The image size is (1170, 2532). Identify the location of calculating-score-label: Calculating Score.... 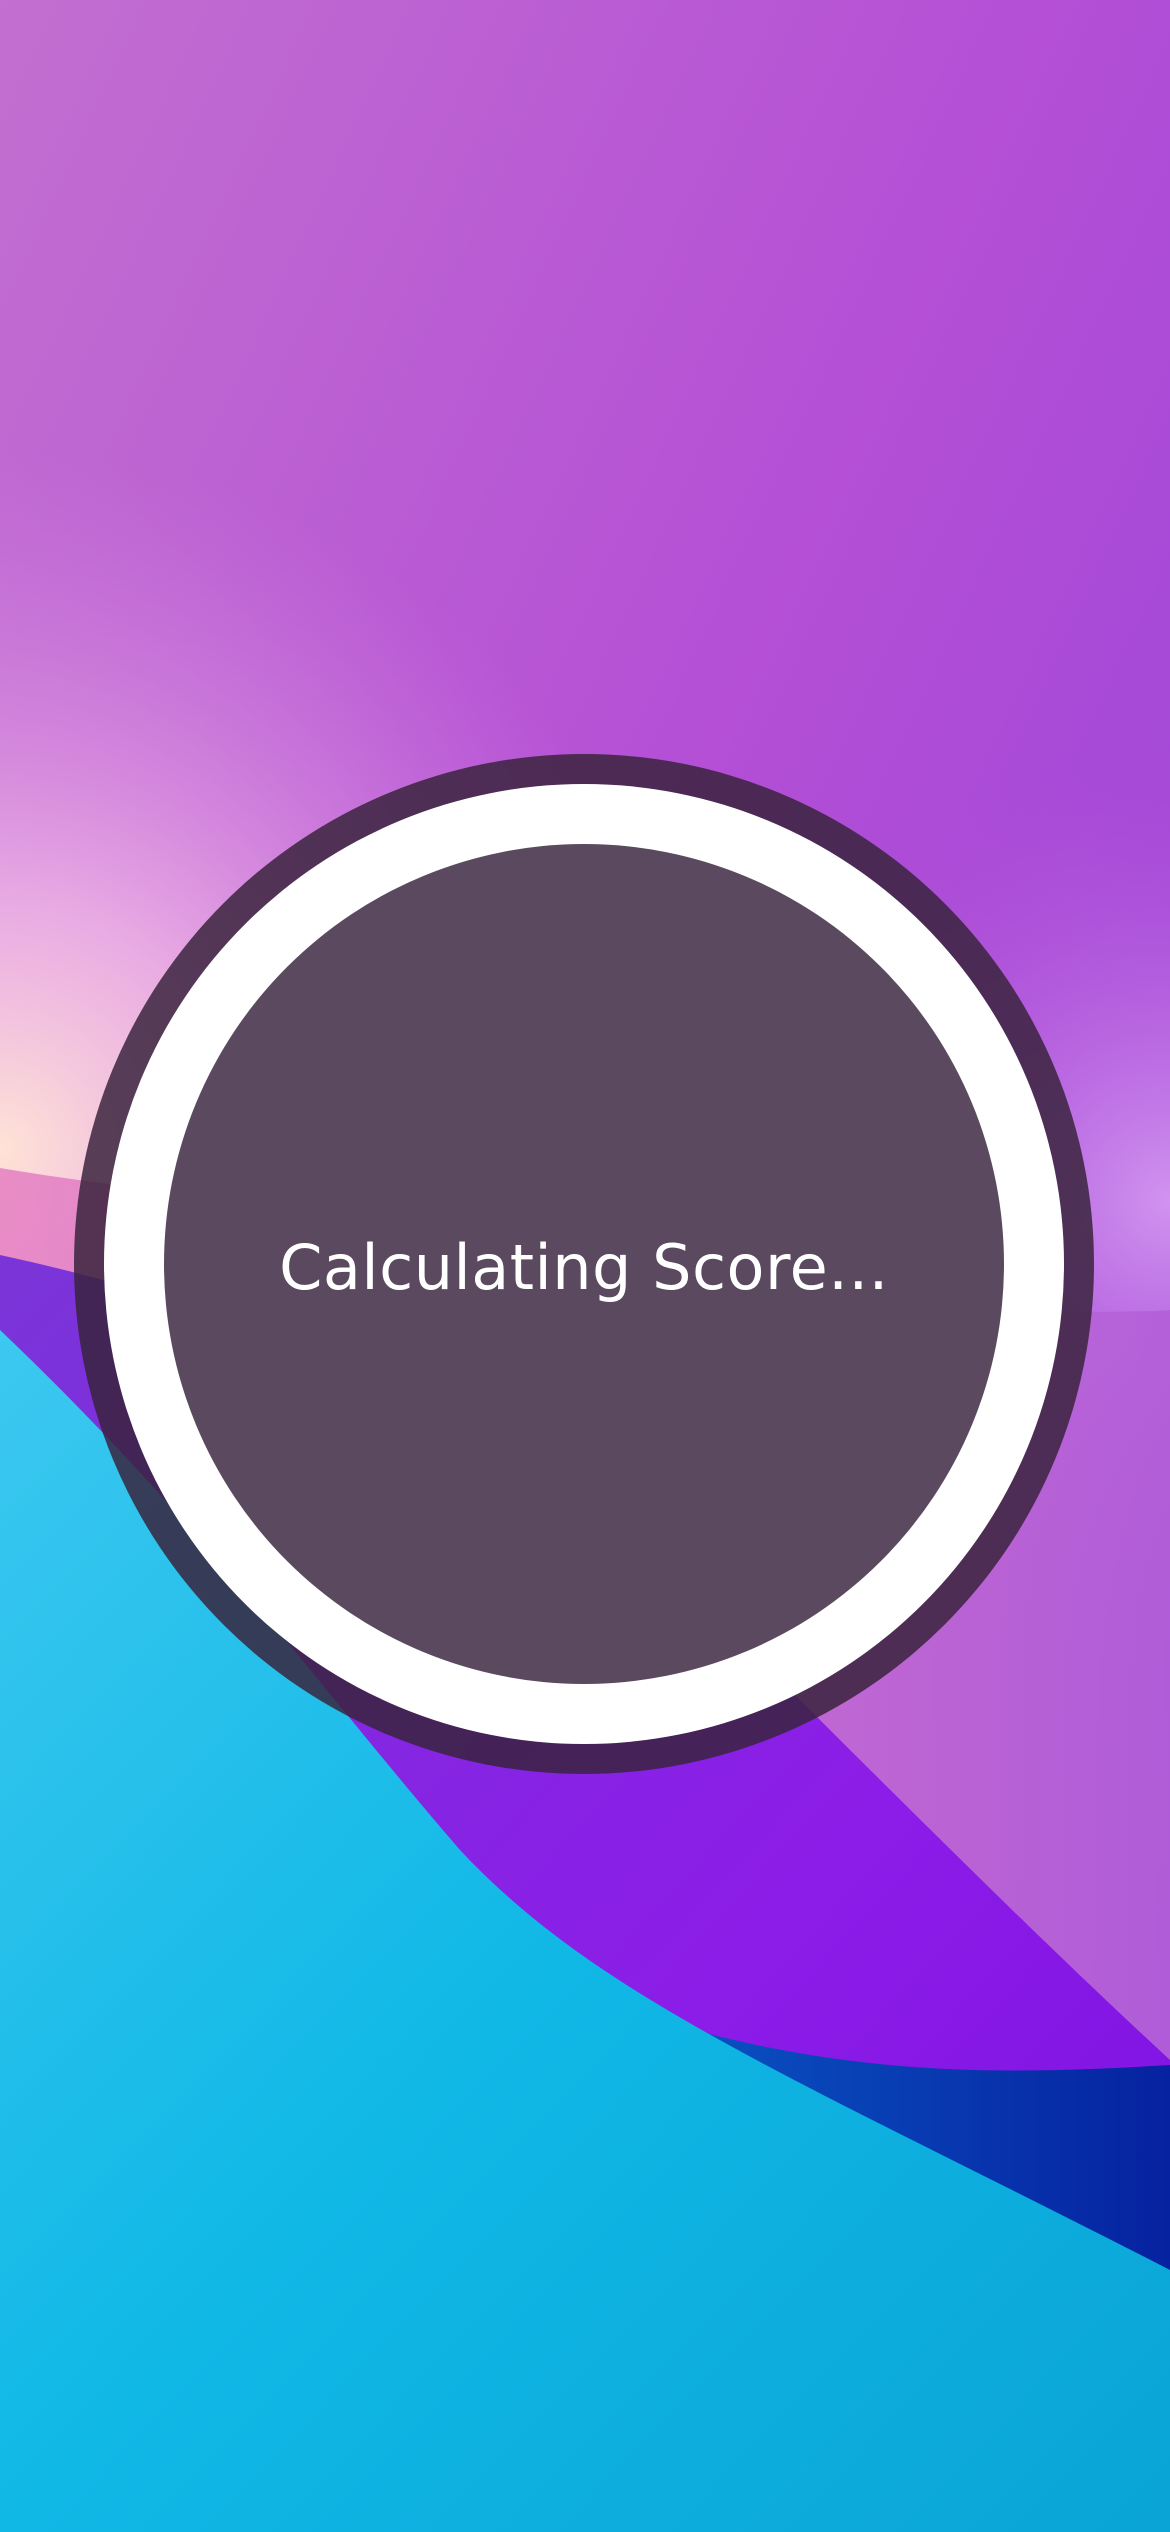
(584, 1267).